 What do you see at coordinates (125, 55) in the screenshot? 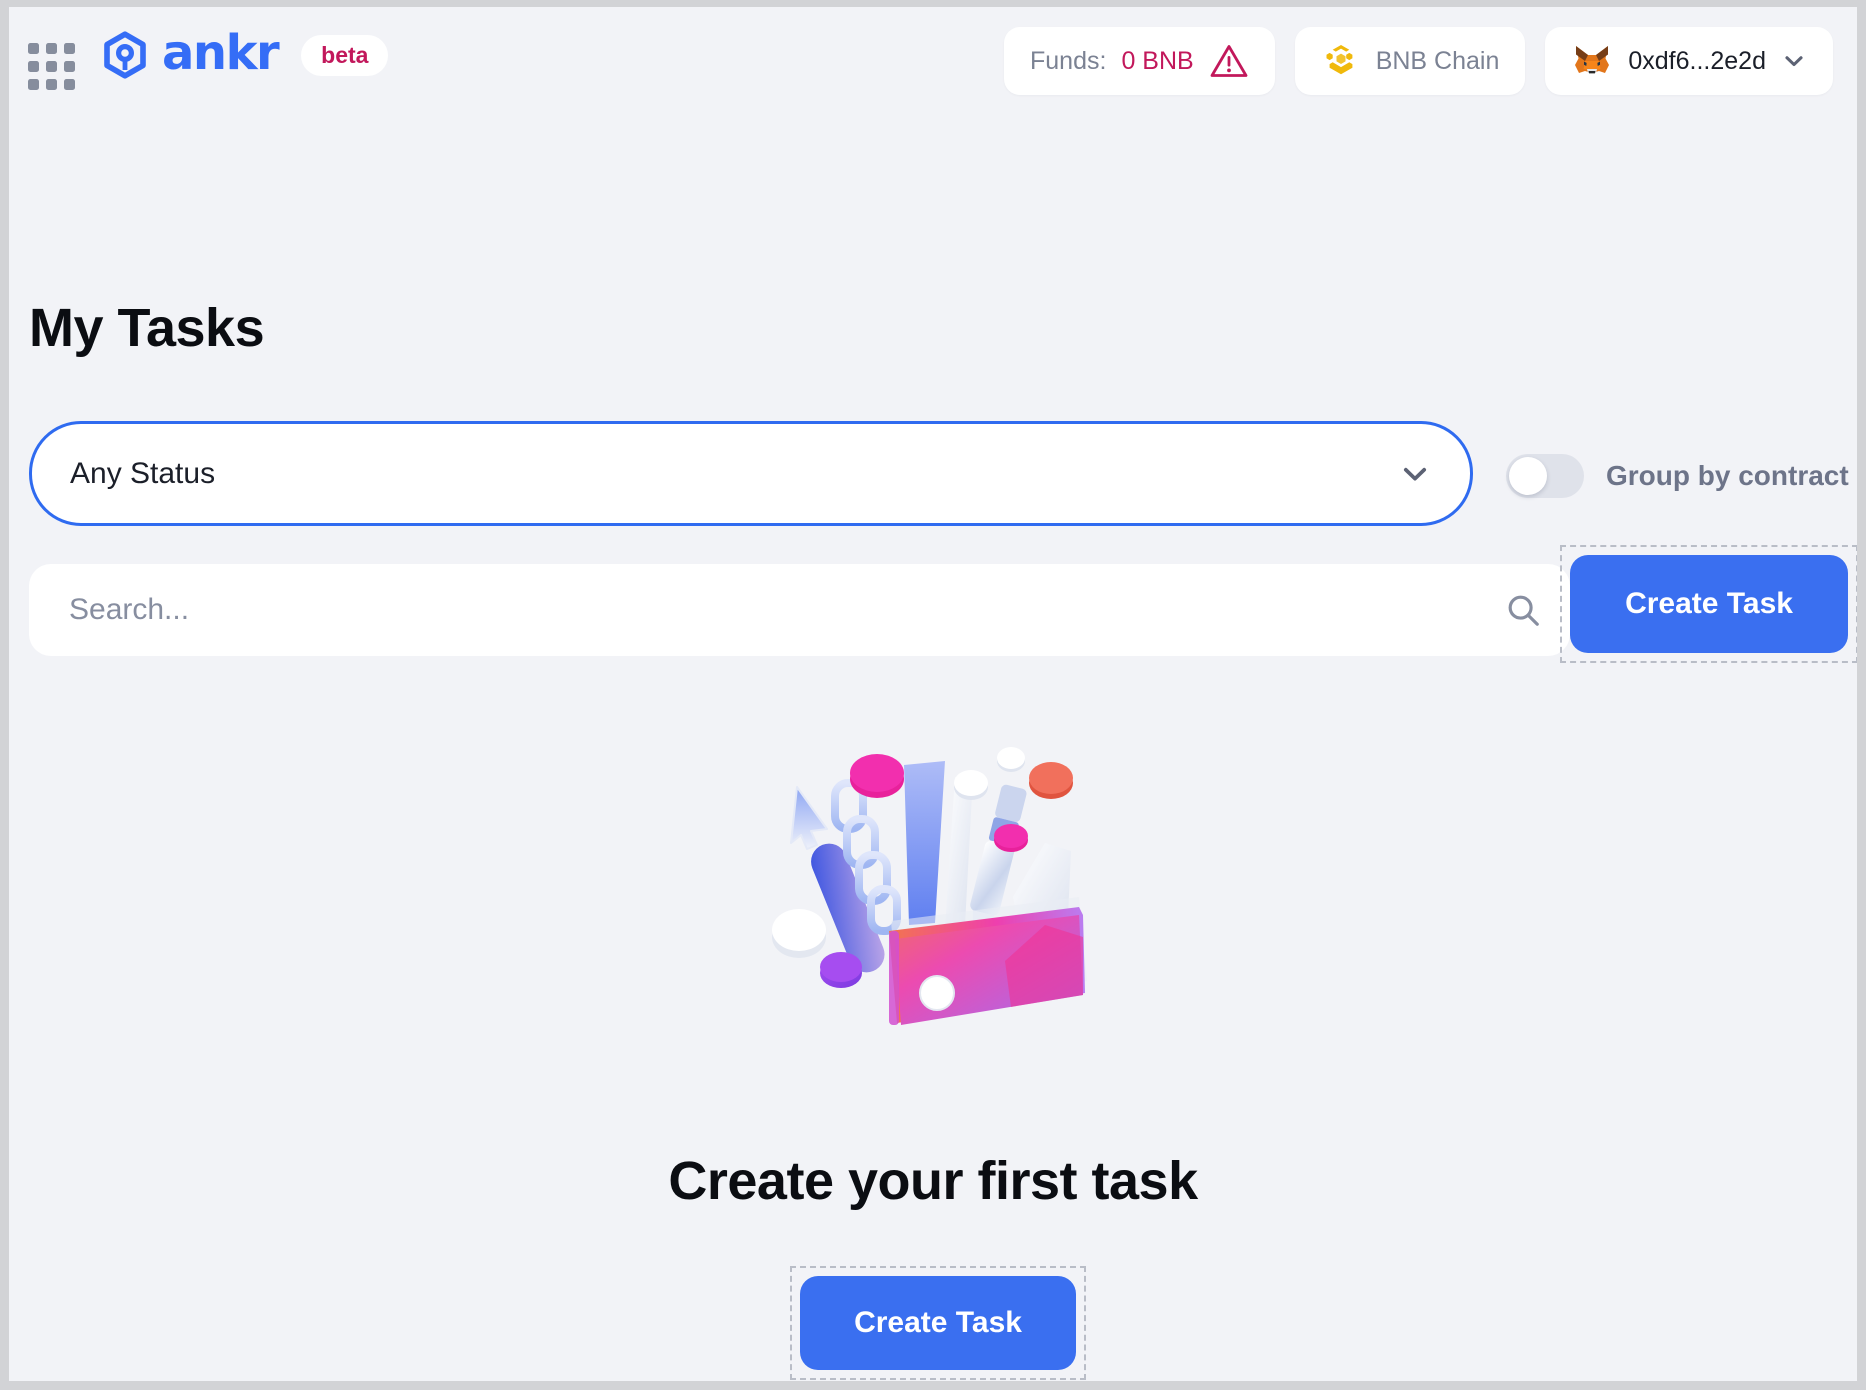
I see `ankr-logo-icon` at bounding box center [125, 55].